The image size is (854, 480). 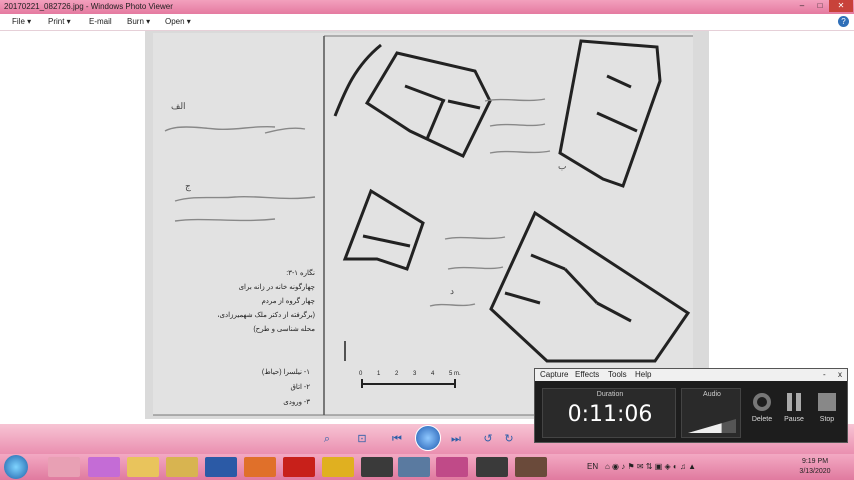 What do you see at coordinates (276, 287) in the screenshot?
I see `caption-line: چهارگونه خانه در زانه برای` at bounding box center [276, 287].